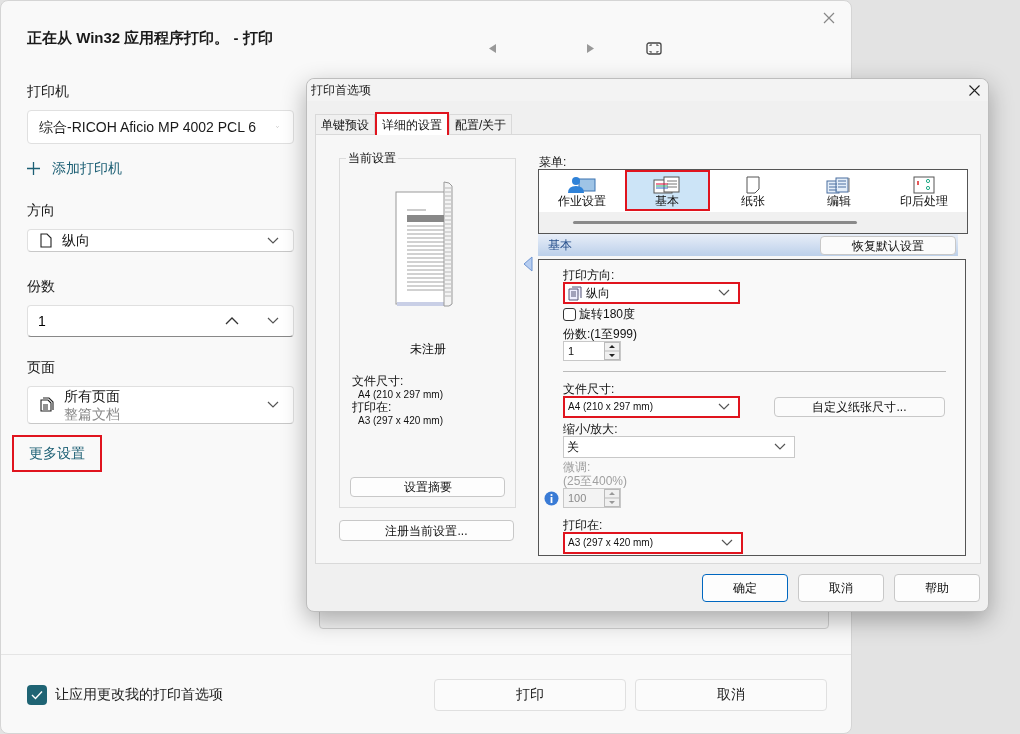  What do you see at coordinates (139, 694) in the screenshot?
I see `checkbox-label: 让应用更改我的打印首选项` at bounding box center [139, 694].